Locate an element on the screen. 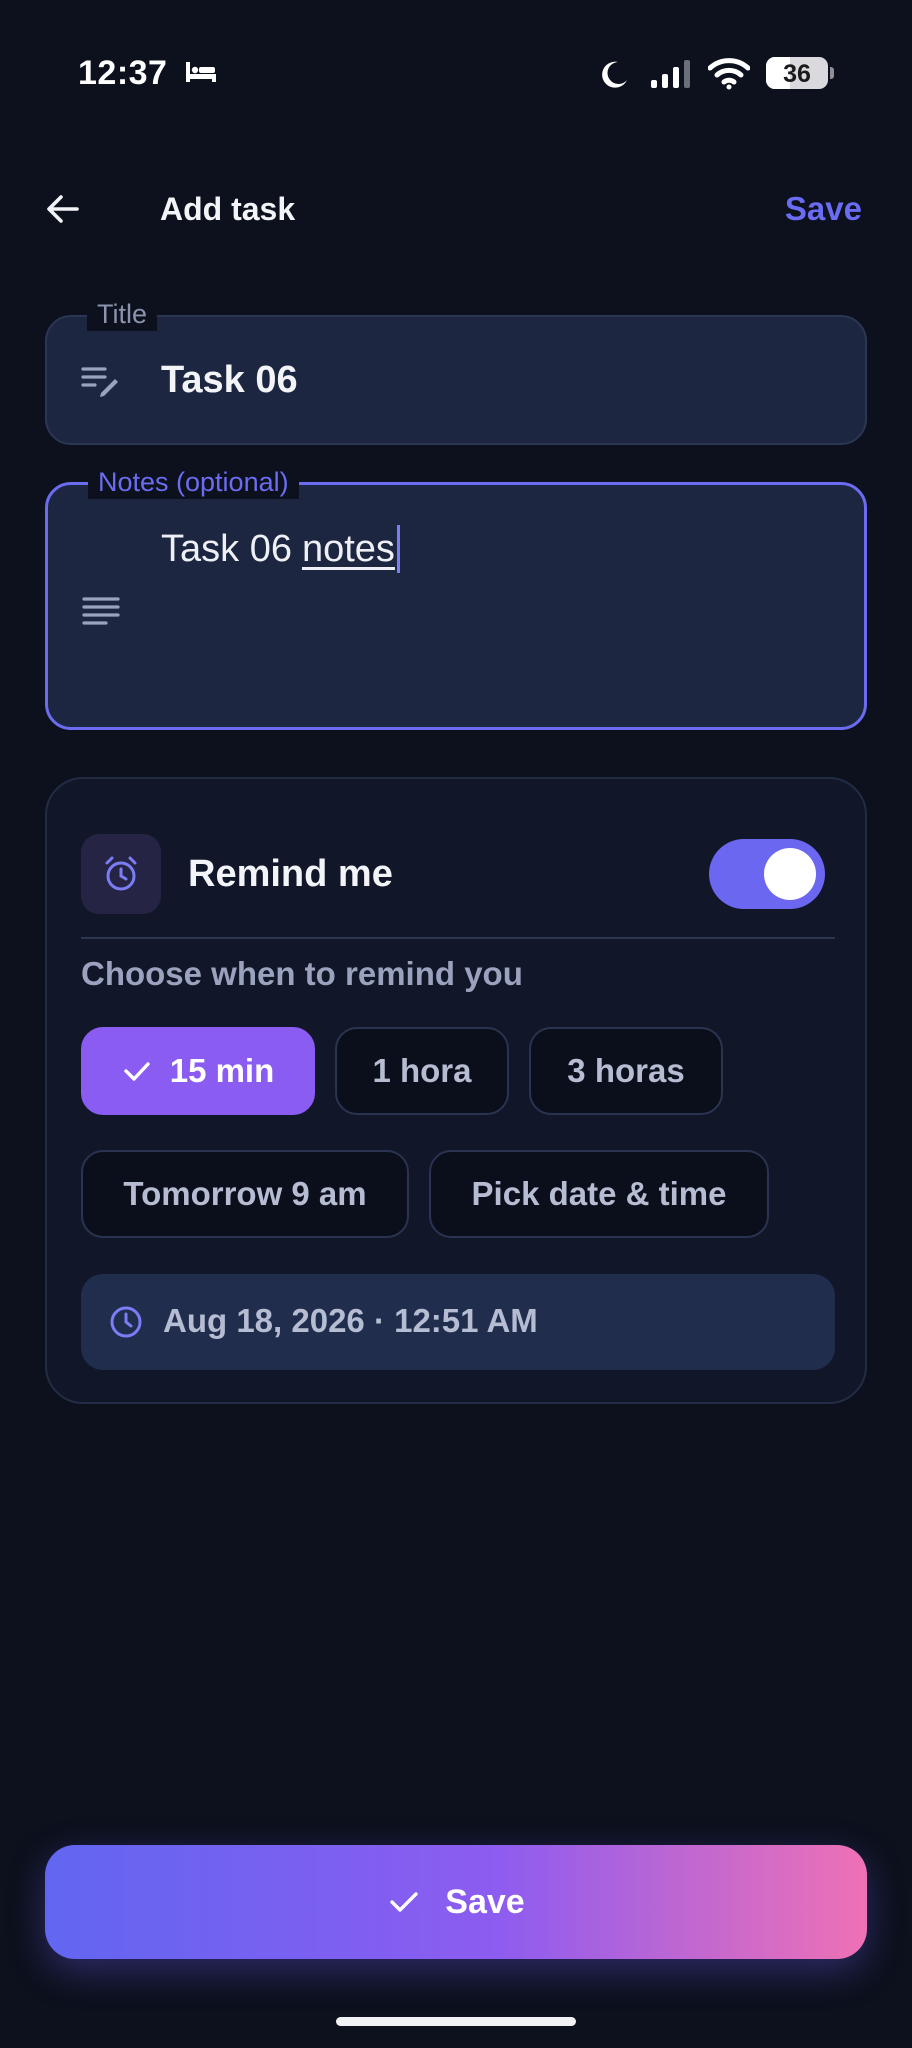 This screenshot has height=2048, width=912. status-time: 12:37 is located at coordinates (123, 73).